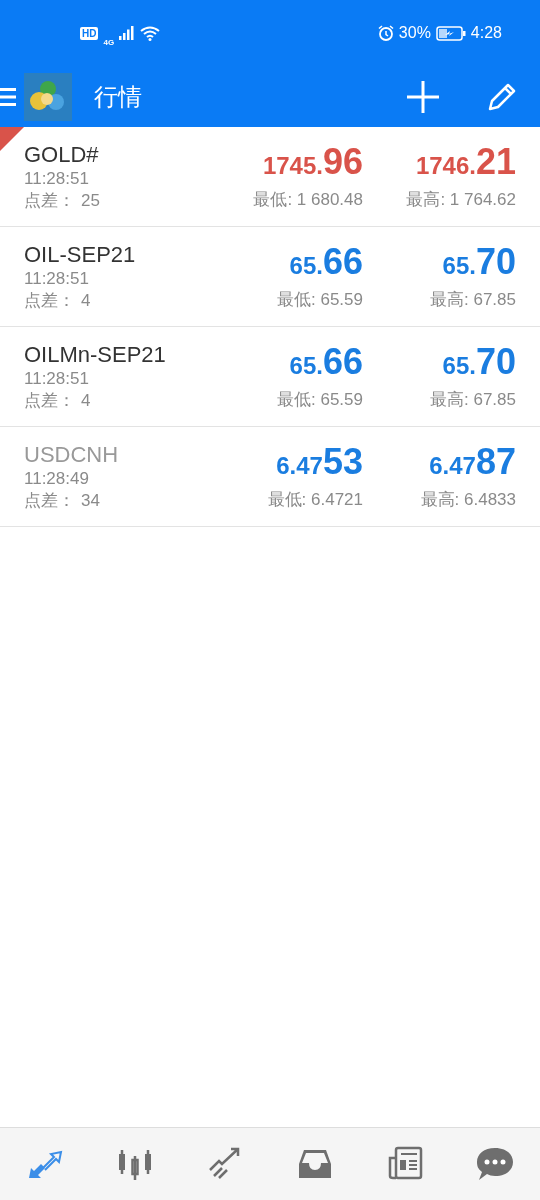 The image size is (540, 1200). I want to click on signal-icon, so click(127, 33).